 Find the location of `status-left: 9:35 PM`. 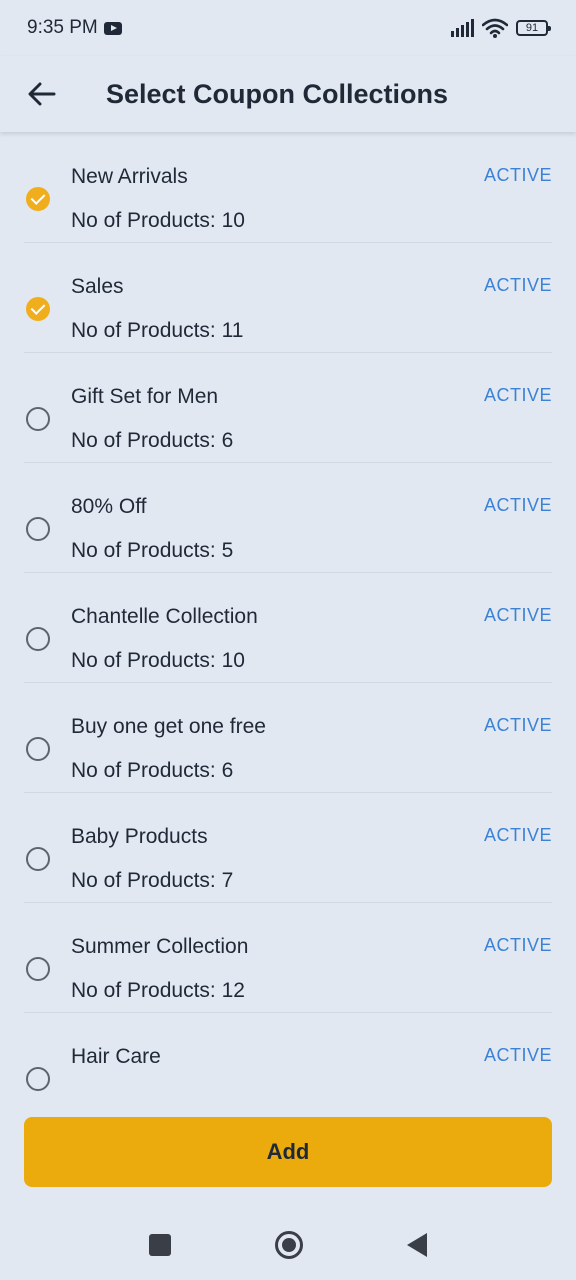

status-left: 9:35 PM is located at coordinates (74, 28).